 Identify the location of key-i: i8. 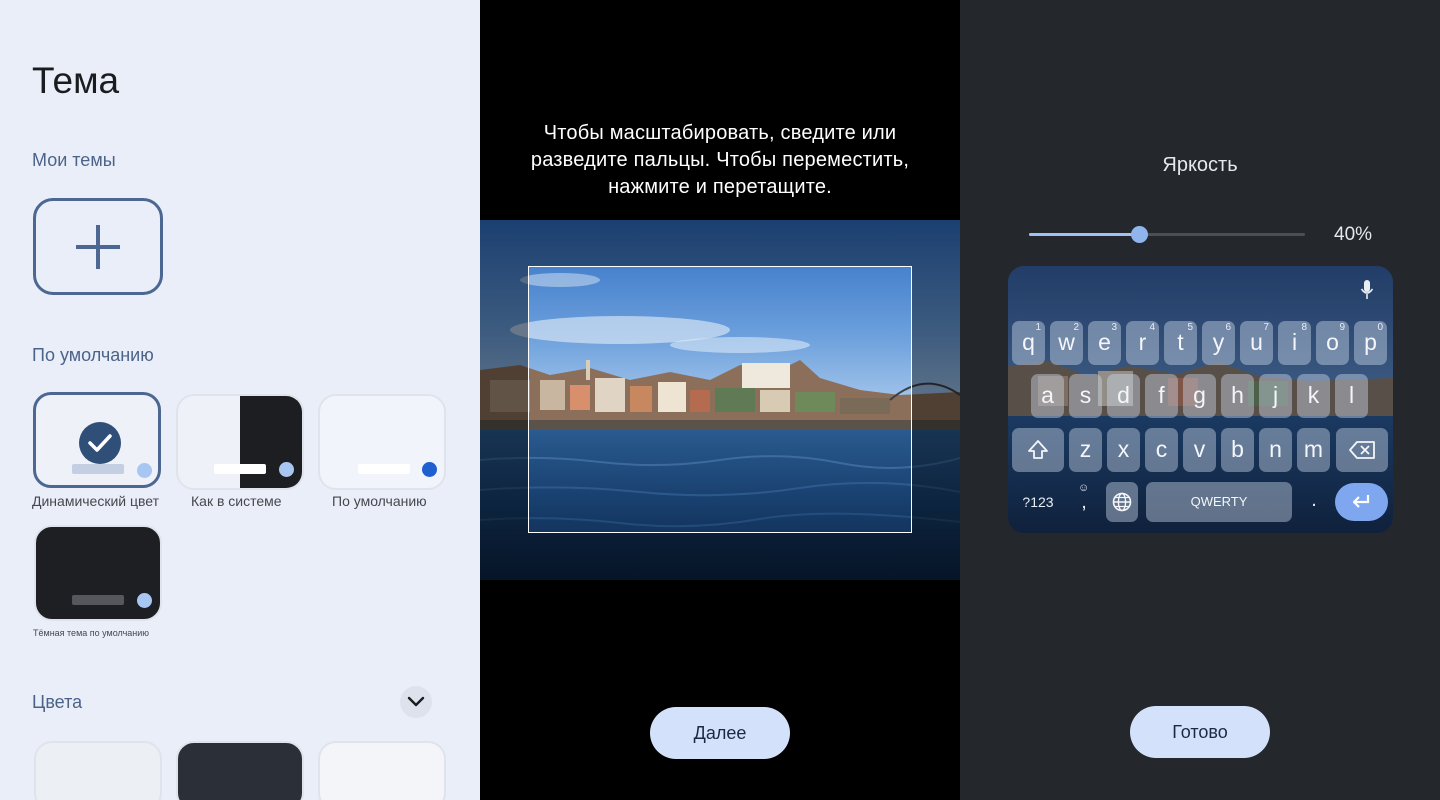
(1294, 343).